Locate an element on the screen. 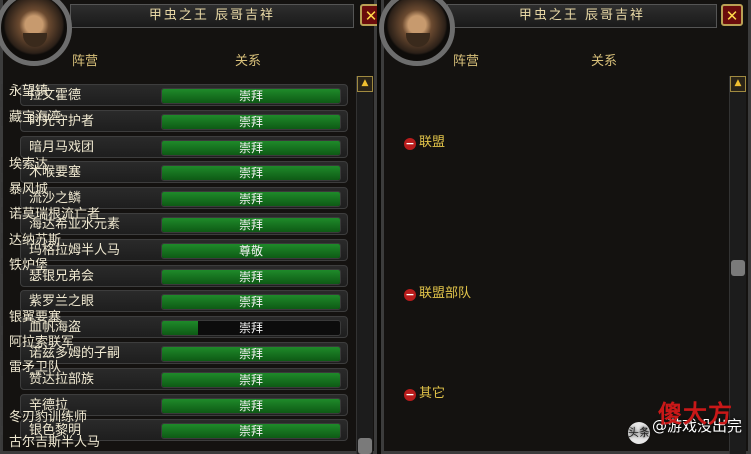  faction-row: 瑟银兄弟会 崇拜 is located at coordinates (184, 275).